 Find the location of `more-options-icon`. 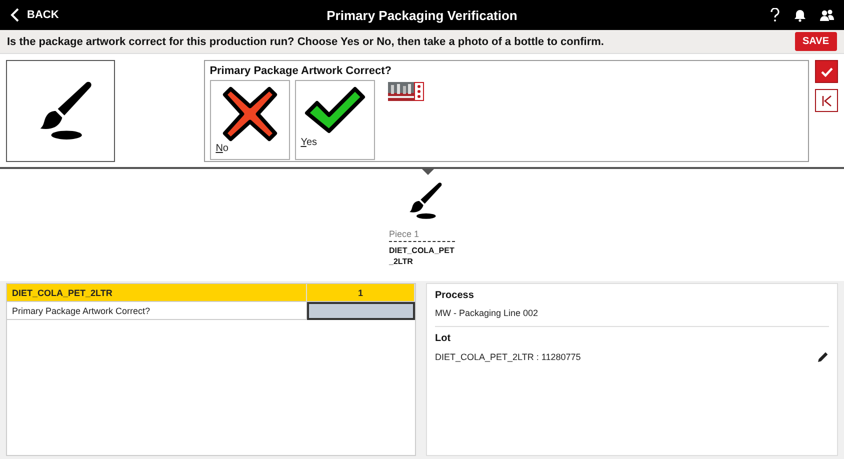

more-options-icon is located at coordinates (419, 91).